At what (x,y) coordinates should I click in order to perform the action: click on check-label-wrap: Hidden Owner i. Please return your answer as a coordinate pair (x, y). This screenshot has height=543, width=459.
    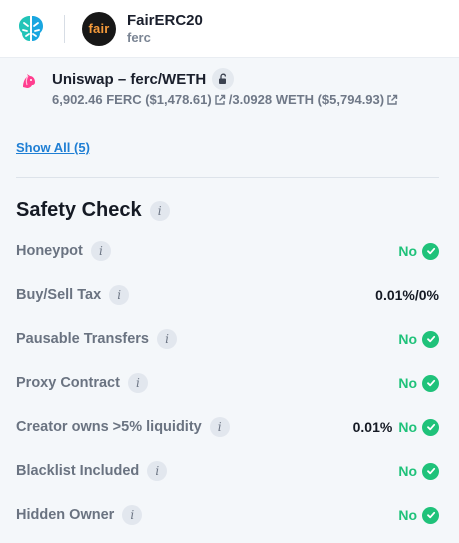
    Looking at the image, I should click on (79, 515).